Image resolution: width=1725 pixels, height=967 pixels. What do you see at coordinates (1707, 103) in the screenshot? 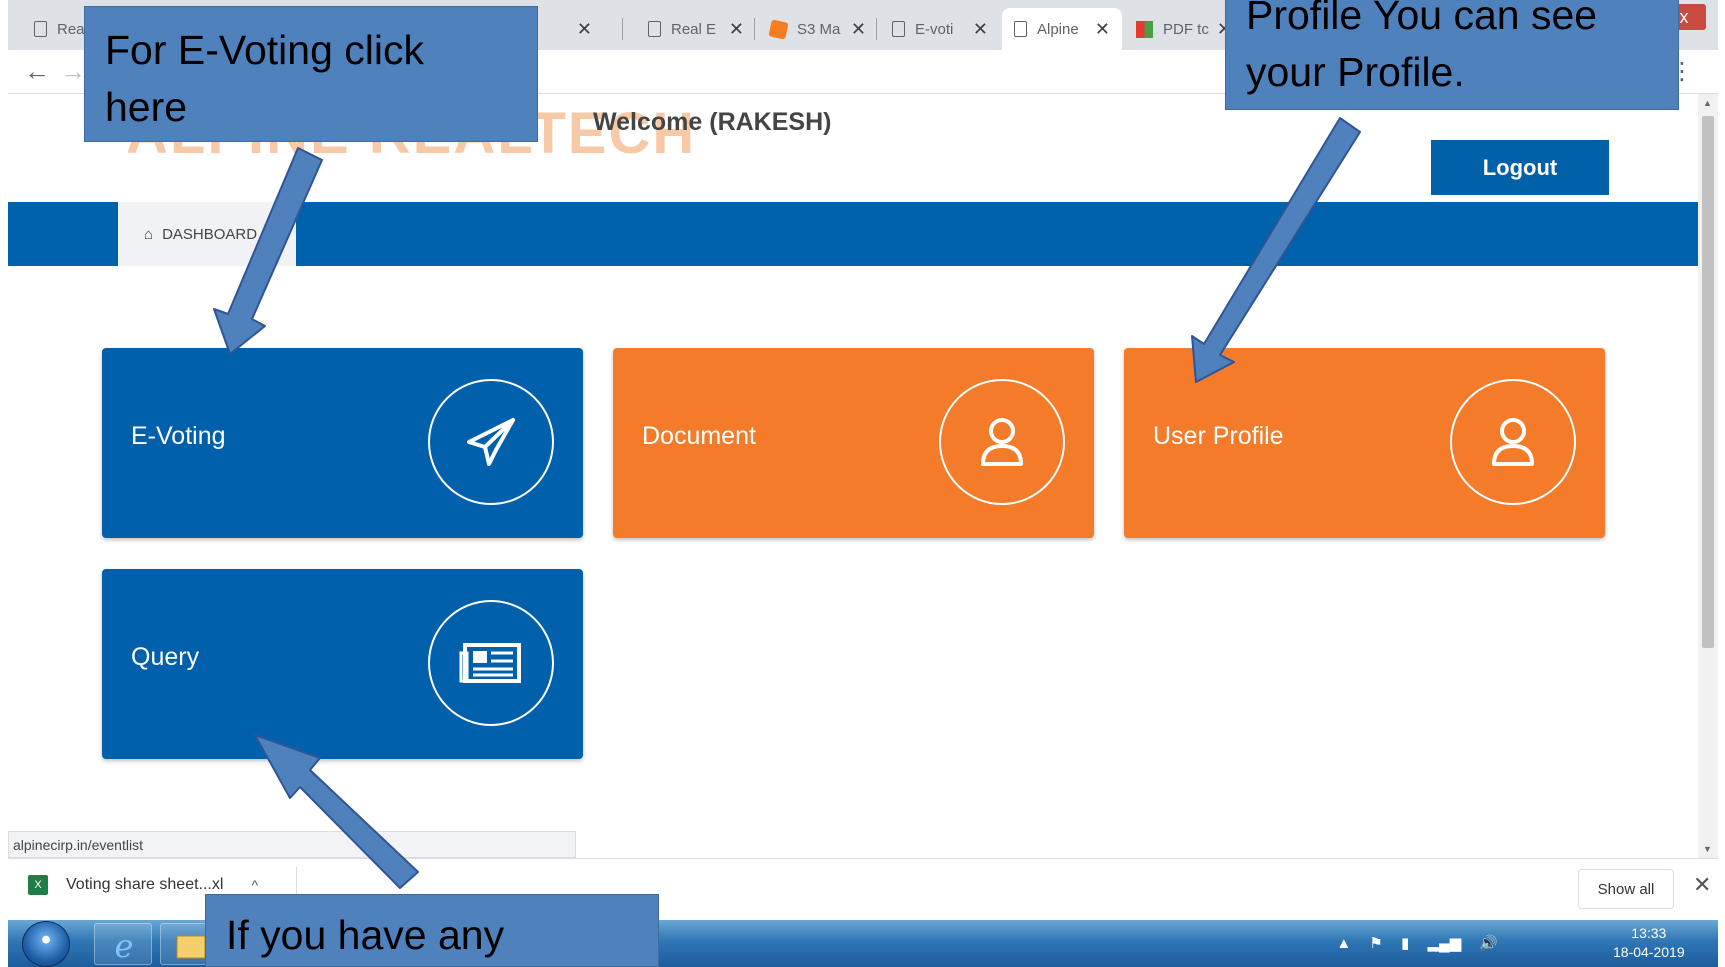
I see `scroll-up-icon: ▲` at bounding box center [1707, 103].